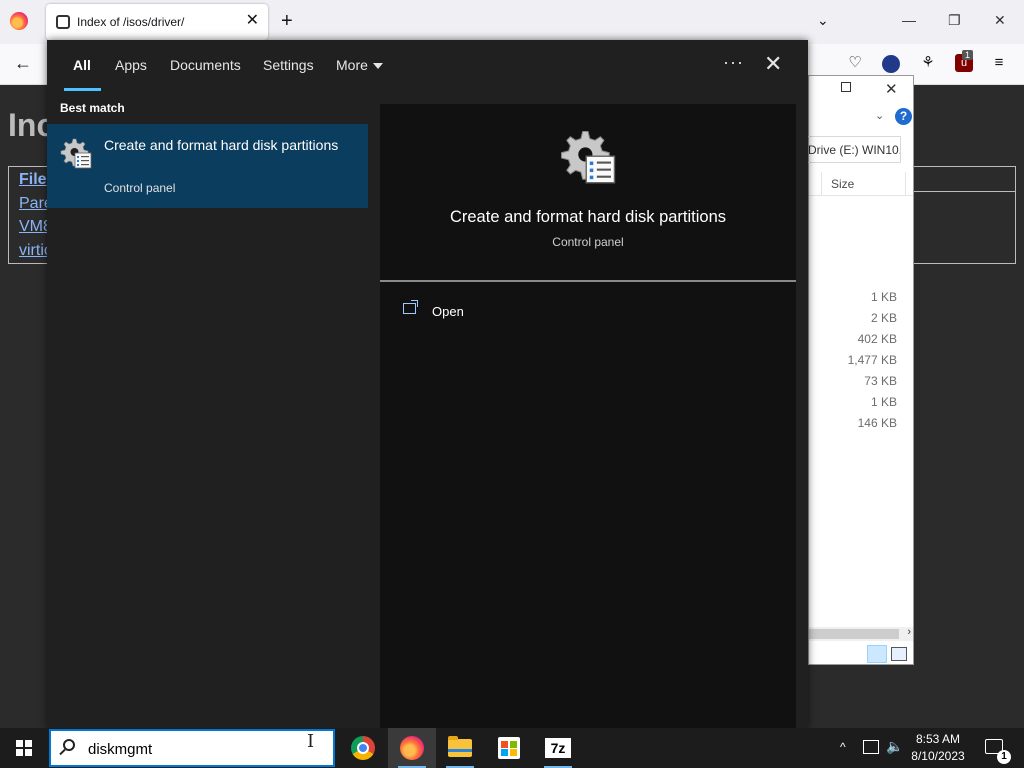 Image resolution: width=1024 pixels, height=768 pixels. Describe the element at coordinates (871, 747) in the screenshot. I see `network-icon` at that location.